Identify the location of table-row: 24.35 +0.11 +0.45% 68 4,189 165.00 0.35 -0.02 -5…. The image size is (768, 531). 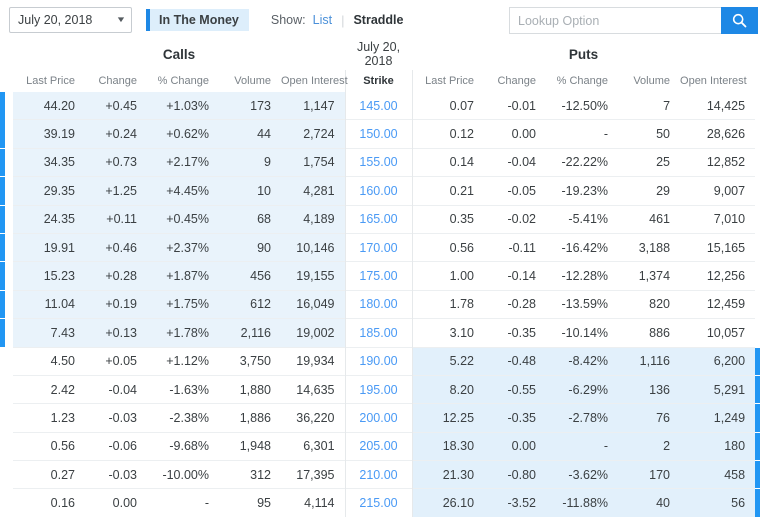
(384, 219).